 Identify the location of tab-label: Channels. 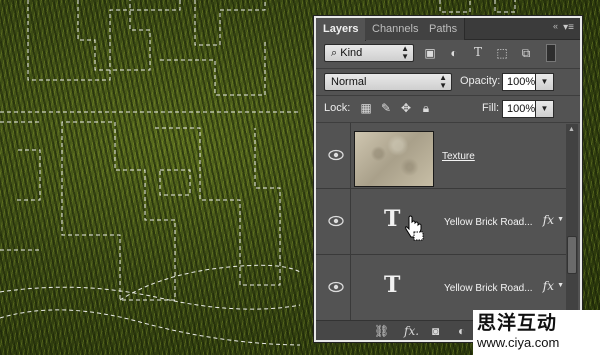
(395, 29).